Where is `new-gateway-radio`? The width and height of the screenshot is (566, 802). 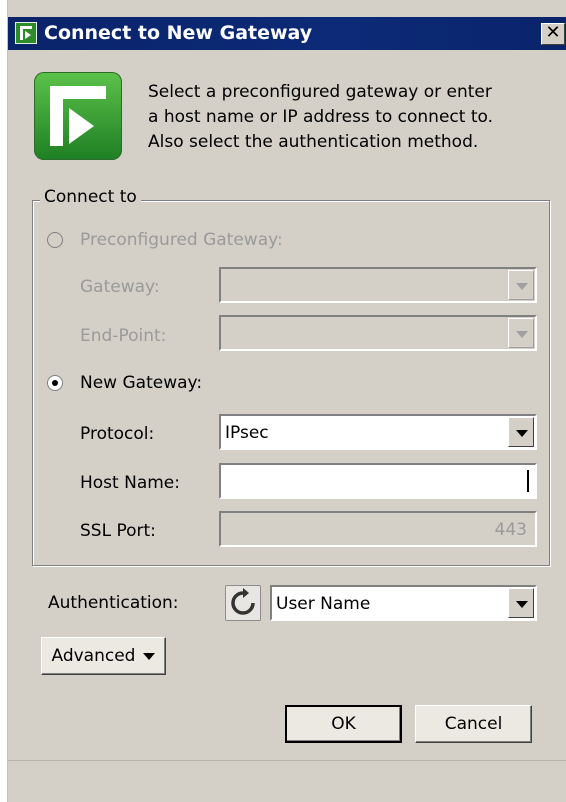 new-gateway-radio is located at coordinates (55, 383).